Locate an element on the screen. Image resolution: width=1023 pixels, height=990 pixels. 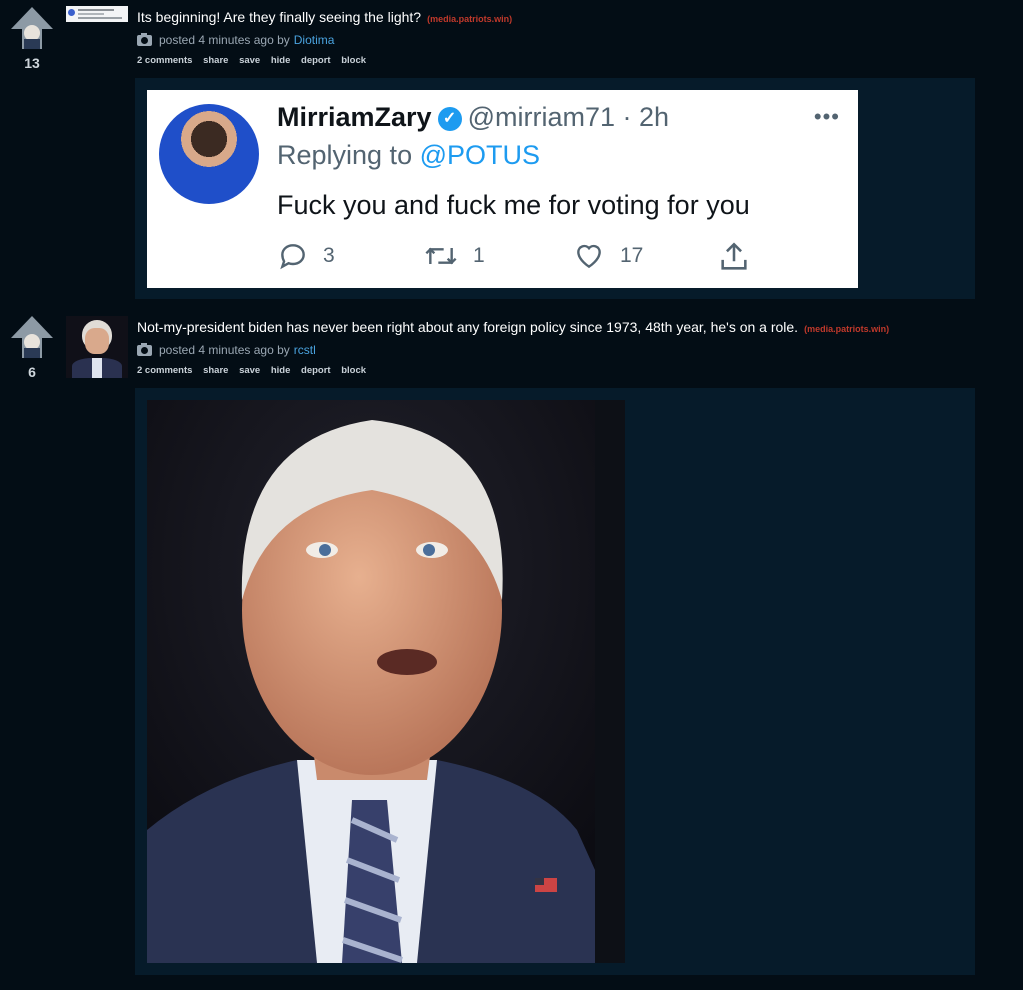
tweet-header: MirriamZary ✓ @mirriam71 · 2h is located at coordinates (473, 117).